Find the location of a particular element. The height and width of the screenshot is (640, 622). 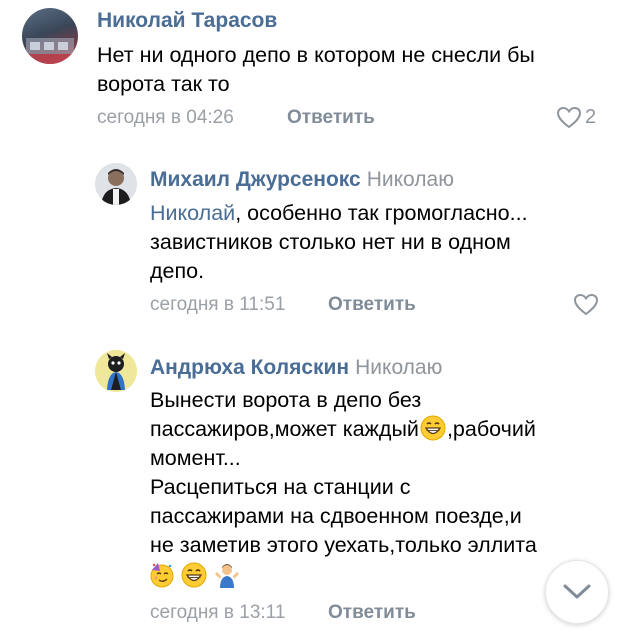

comment-author: Николай Тарасов is located at coordinates (187, 21).